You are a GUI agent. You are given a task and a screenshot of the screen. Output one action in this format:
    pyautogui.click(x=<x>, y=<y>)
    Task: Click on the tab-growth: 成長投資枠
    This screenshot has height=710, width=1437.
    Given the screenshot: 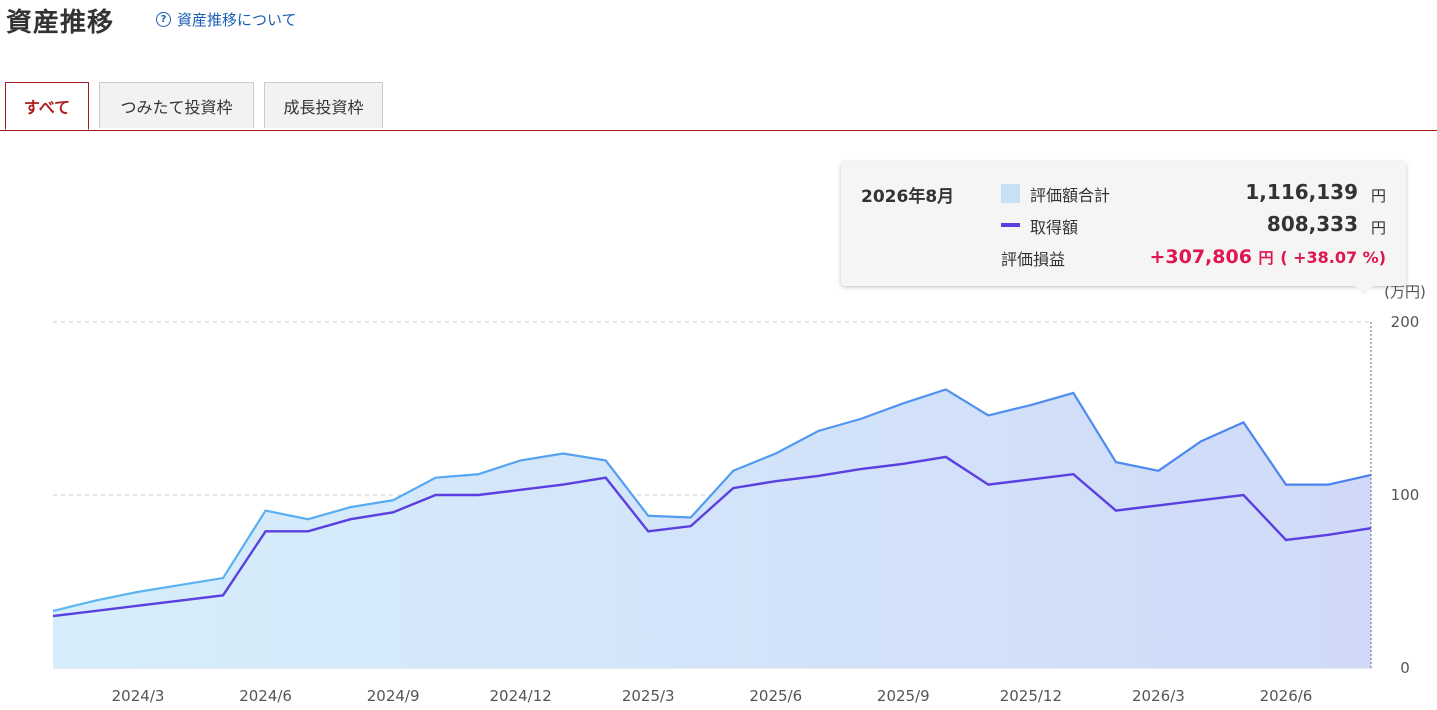 What is the action you would take?
    pyautogui.click(x=323, y=105)
    